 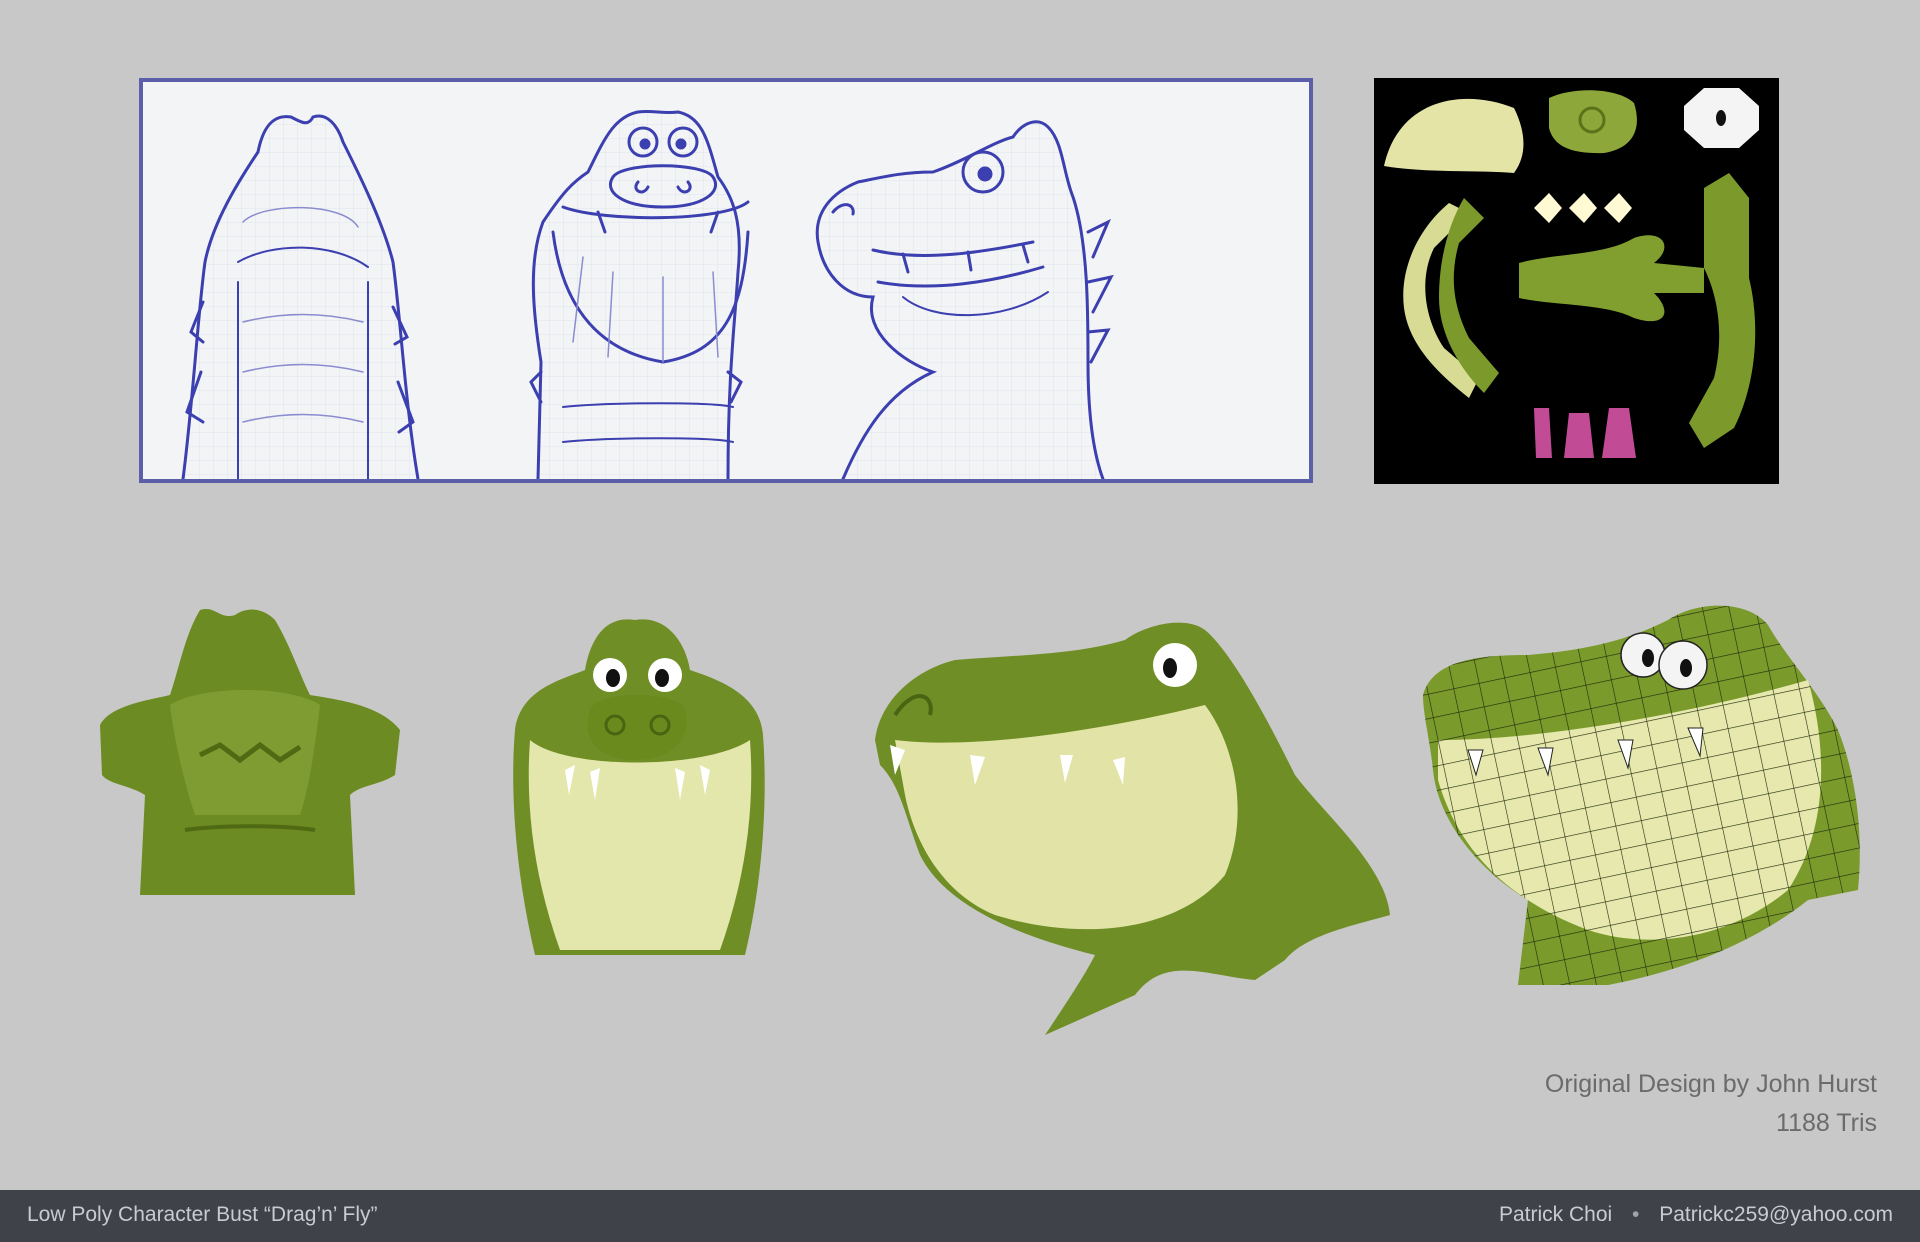 What do you see at coordinates (639, 294) in the screenshot?
I see `sketch-front-view` at bounding box center [639, 294].